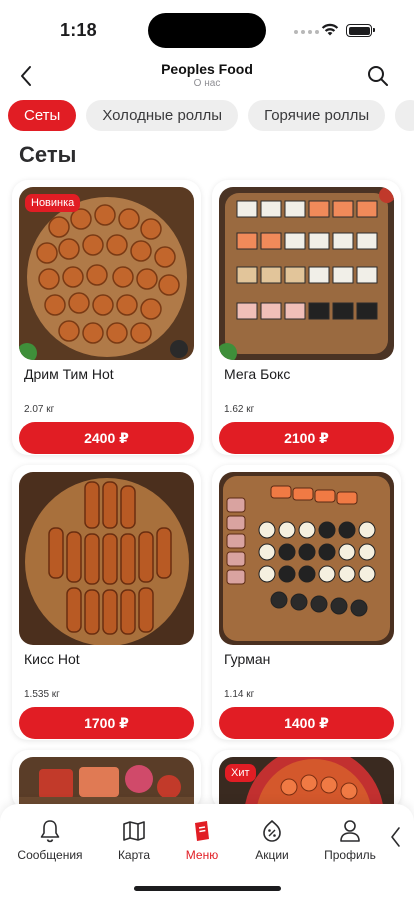 The image size is (414, 900). What do you see at coordinates (360, 30) in the screenshot?
I see `battery-icon` at bounding box center [360, 30].